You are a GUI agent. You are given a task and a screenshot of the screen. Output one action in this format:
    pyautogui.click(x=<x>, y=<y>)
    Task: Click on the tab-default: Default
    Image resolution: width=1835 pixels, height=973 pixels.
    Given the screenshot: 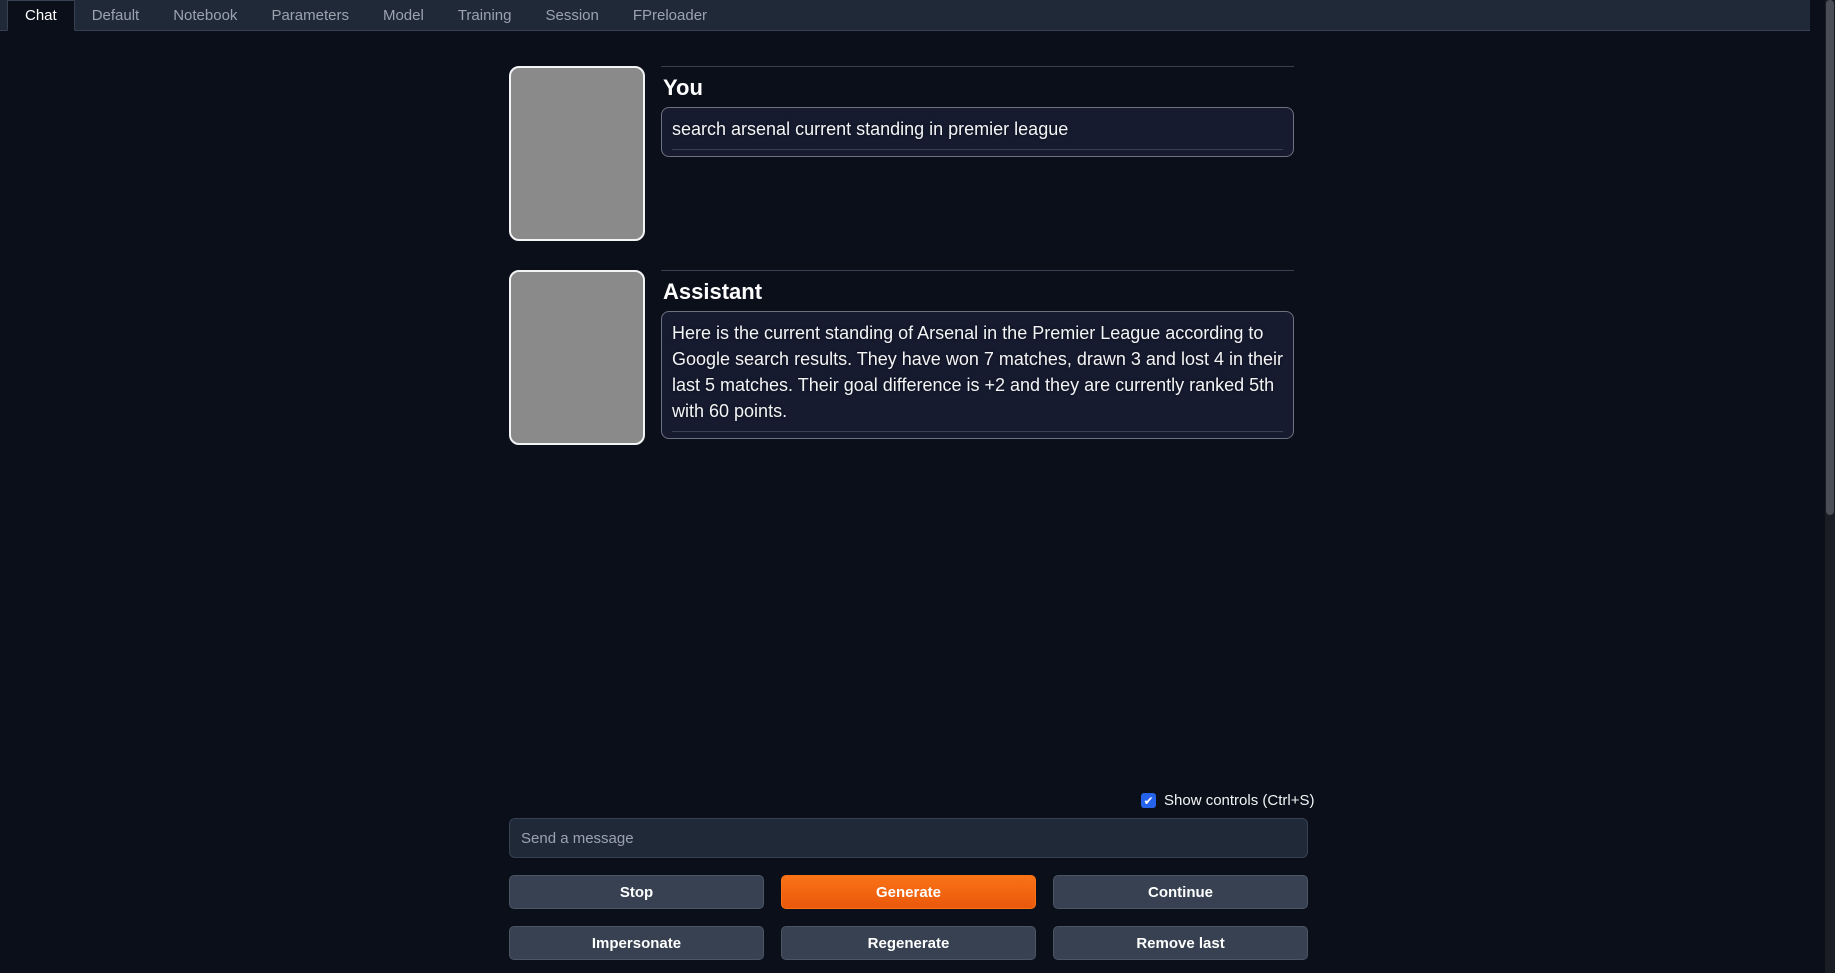 What is the action you would take?
    pyautogui.click(x=116, y=15)
    